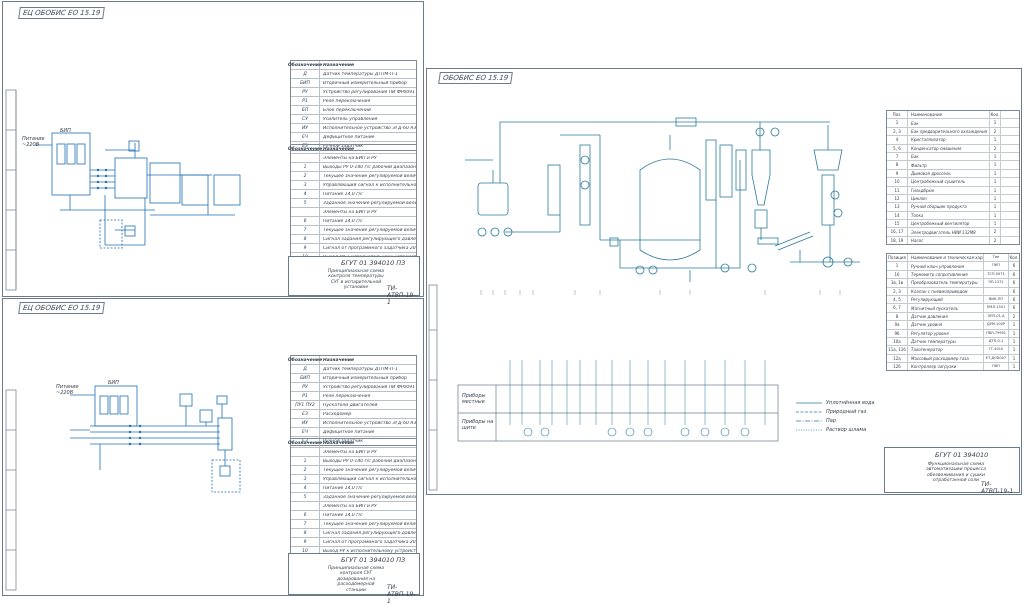  I want to click on spec-name: Ручной ключ управления, so click(938, 266).